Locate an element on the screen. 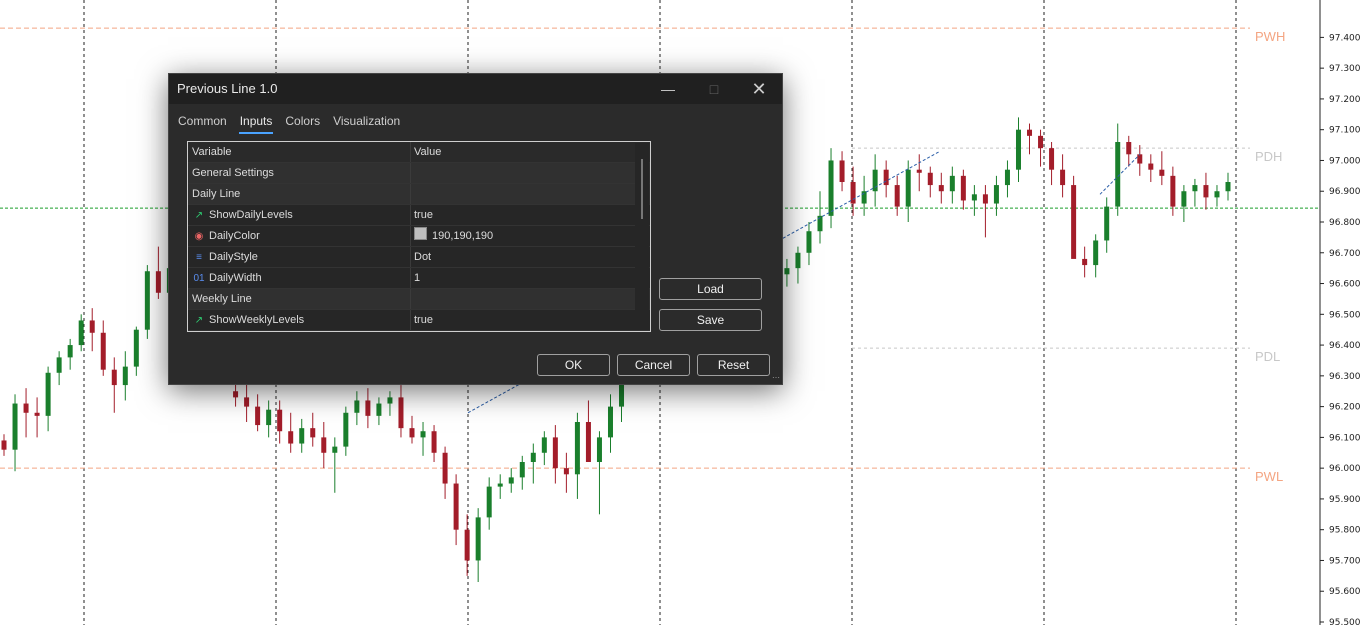 The width and height of the screenshot is (1370, 625). scrollbar-thumb is located at coordinates (642, 189).